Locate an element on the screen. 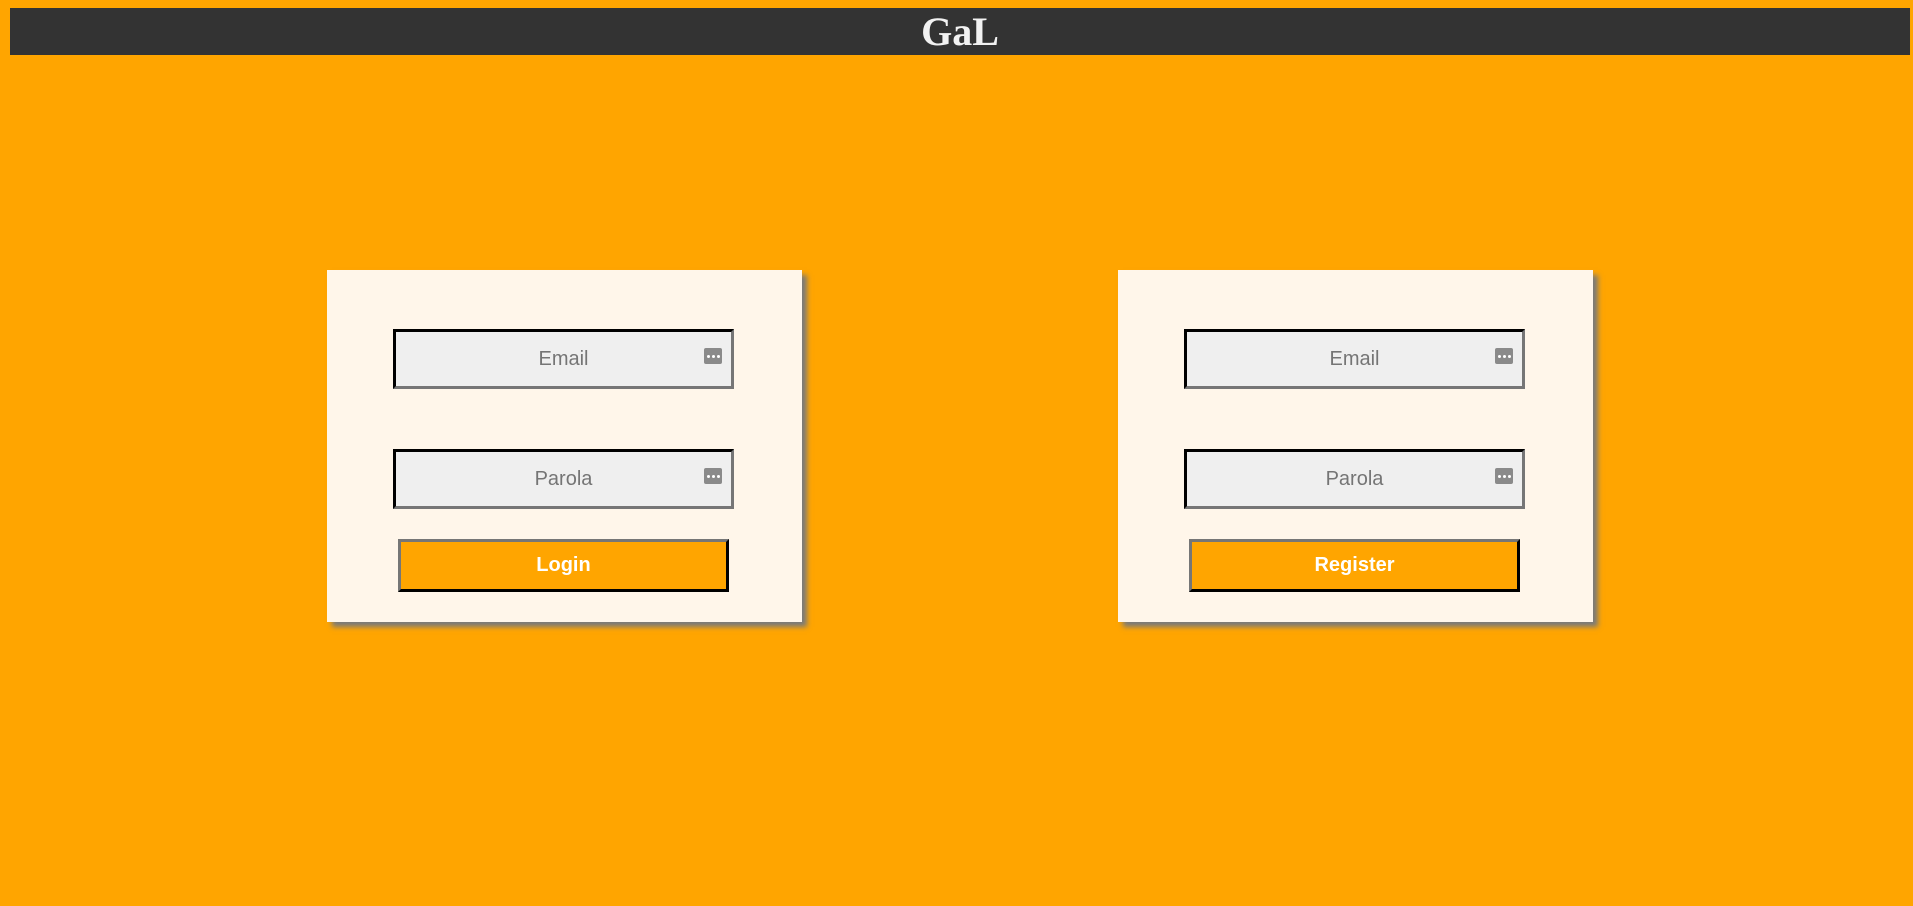 The image size is (1913, 906). register-password-field is located at coordinates (1354, 479).